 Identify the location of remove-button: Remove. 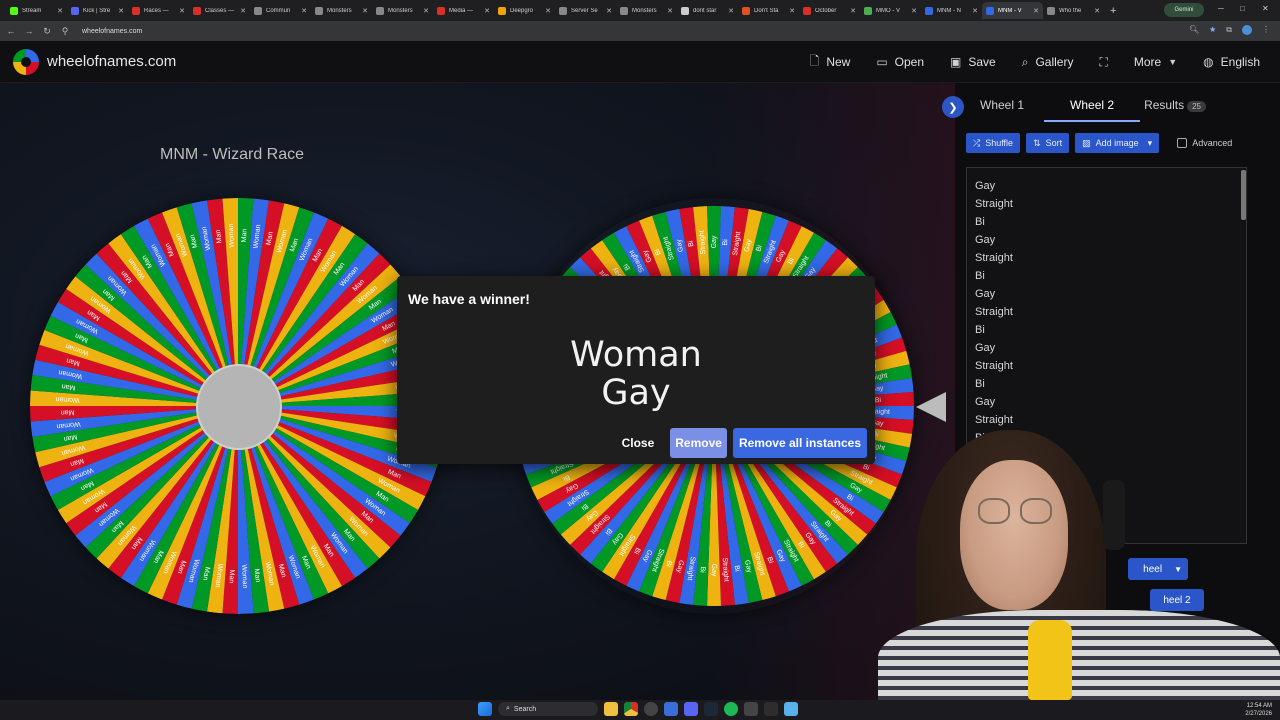
(698, 443).